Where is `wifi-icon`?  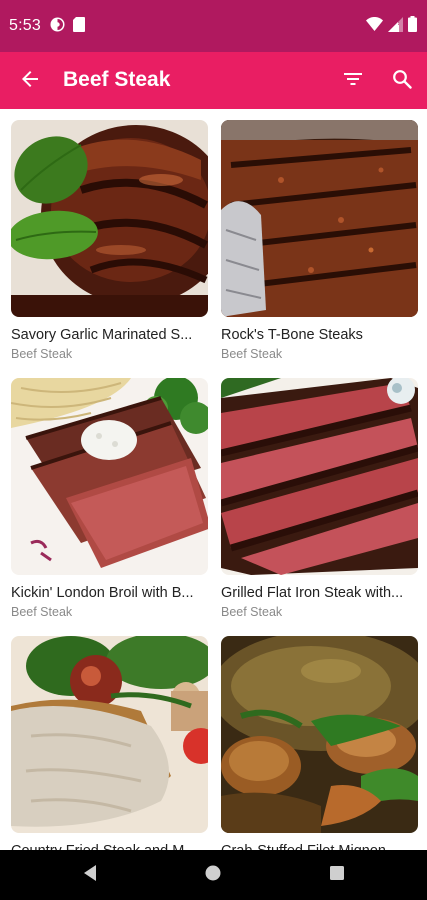
wifi-icon is located at coordinates (374, 26).